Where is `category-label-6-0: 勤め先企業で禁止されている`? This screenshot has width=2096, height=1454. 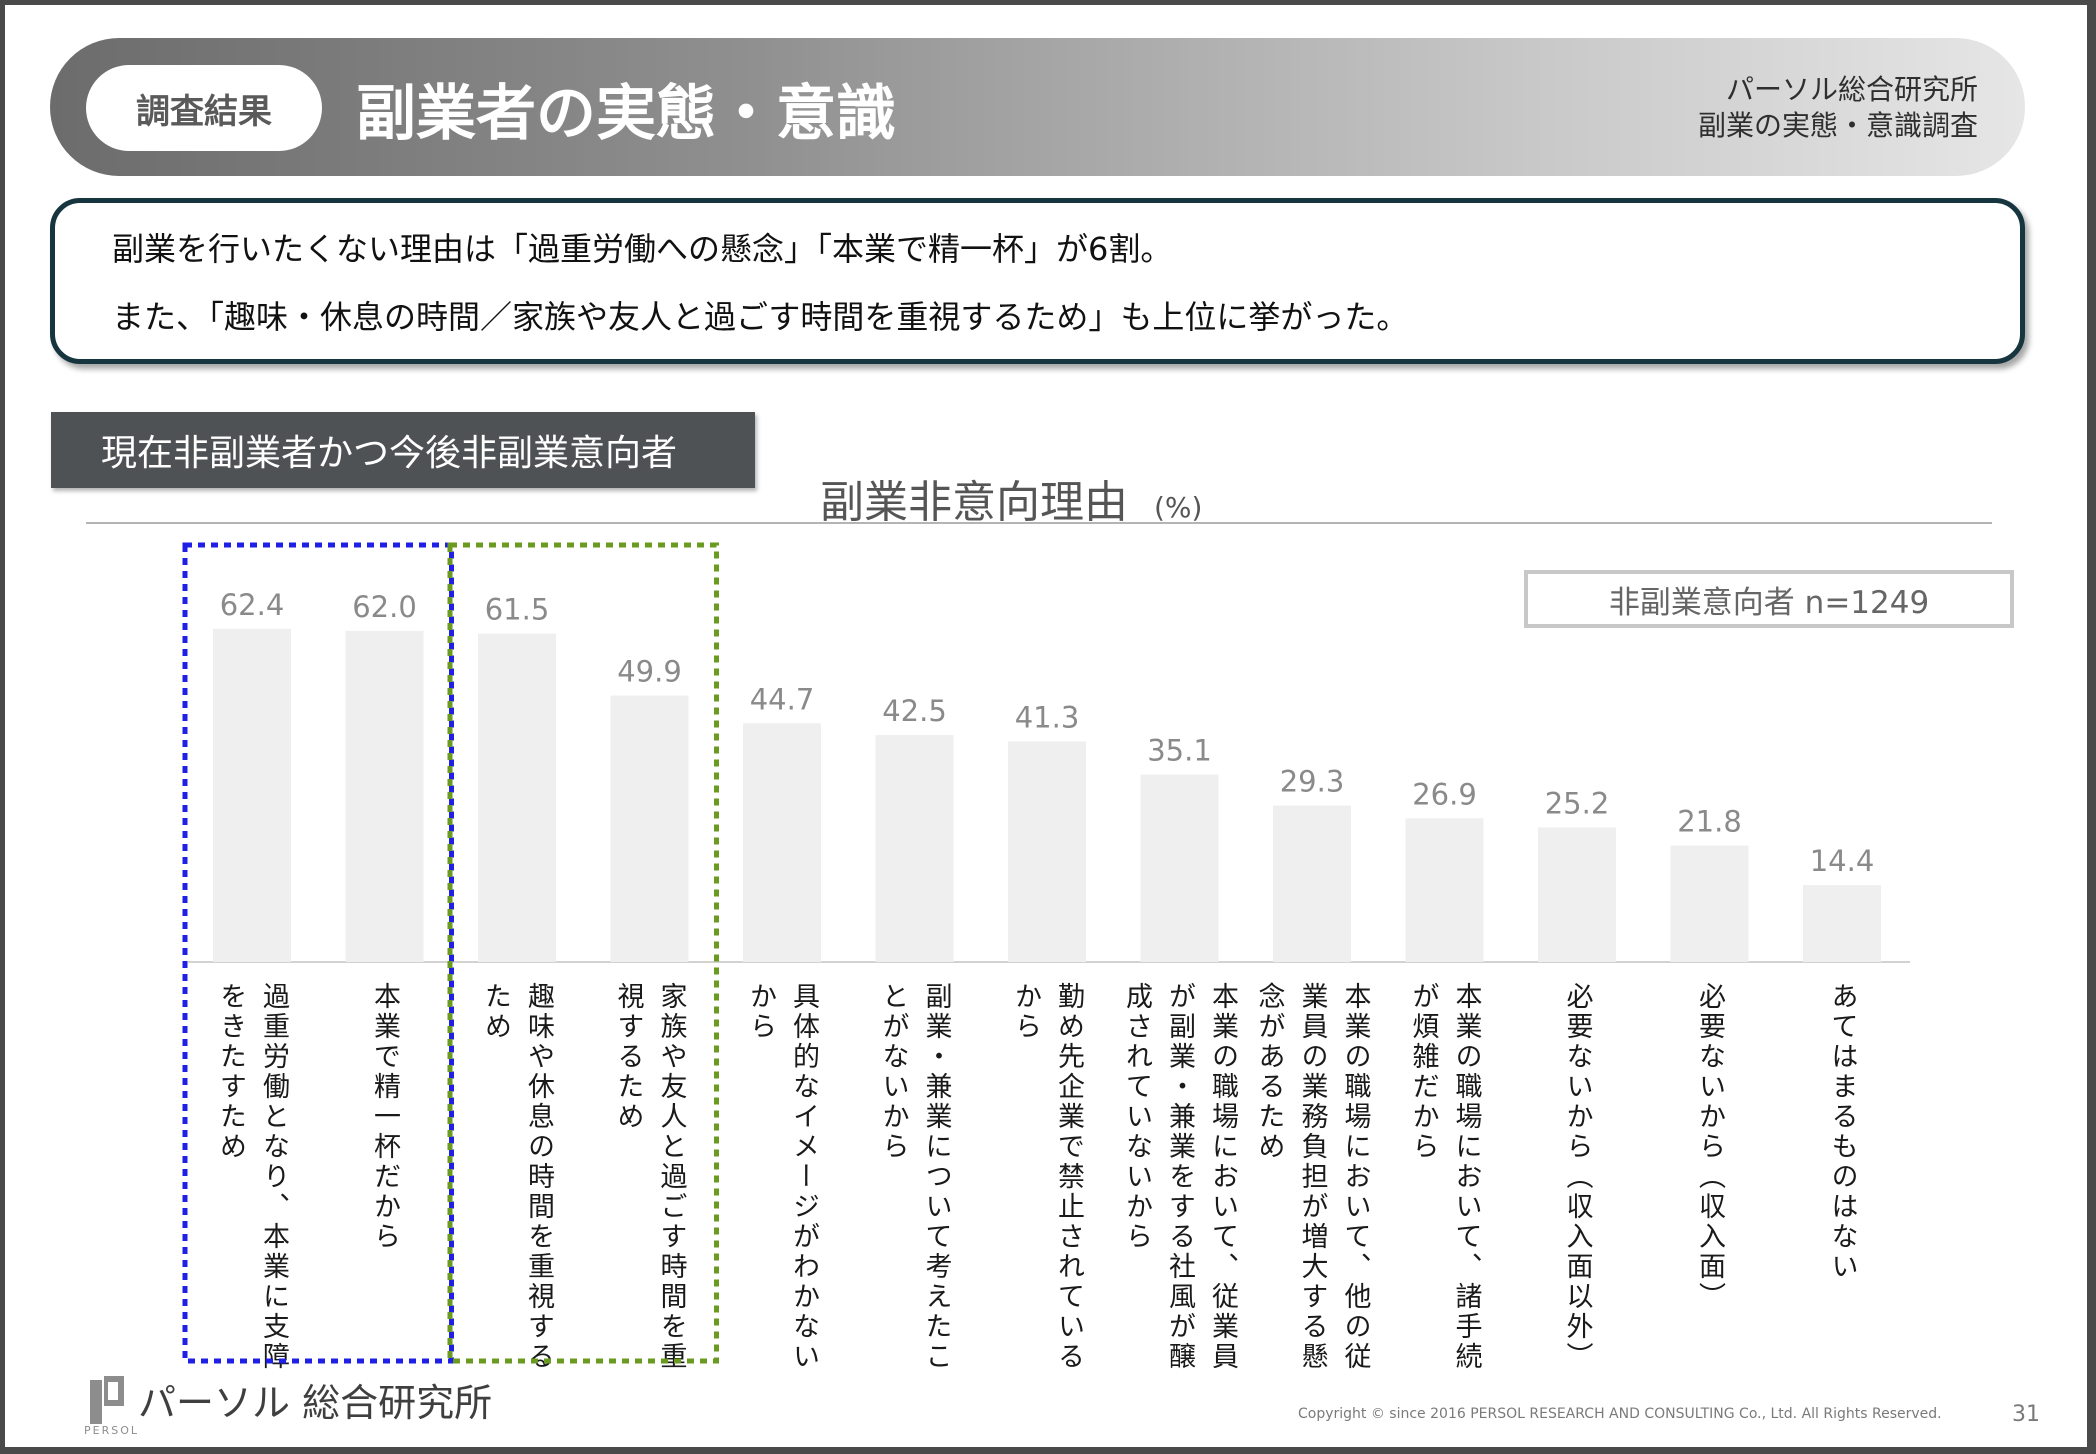
category-label-6-0: 勤め先企業で禁止されている is located at coordinates (1069, 1177).